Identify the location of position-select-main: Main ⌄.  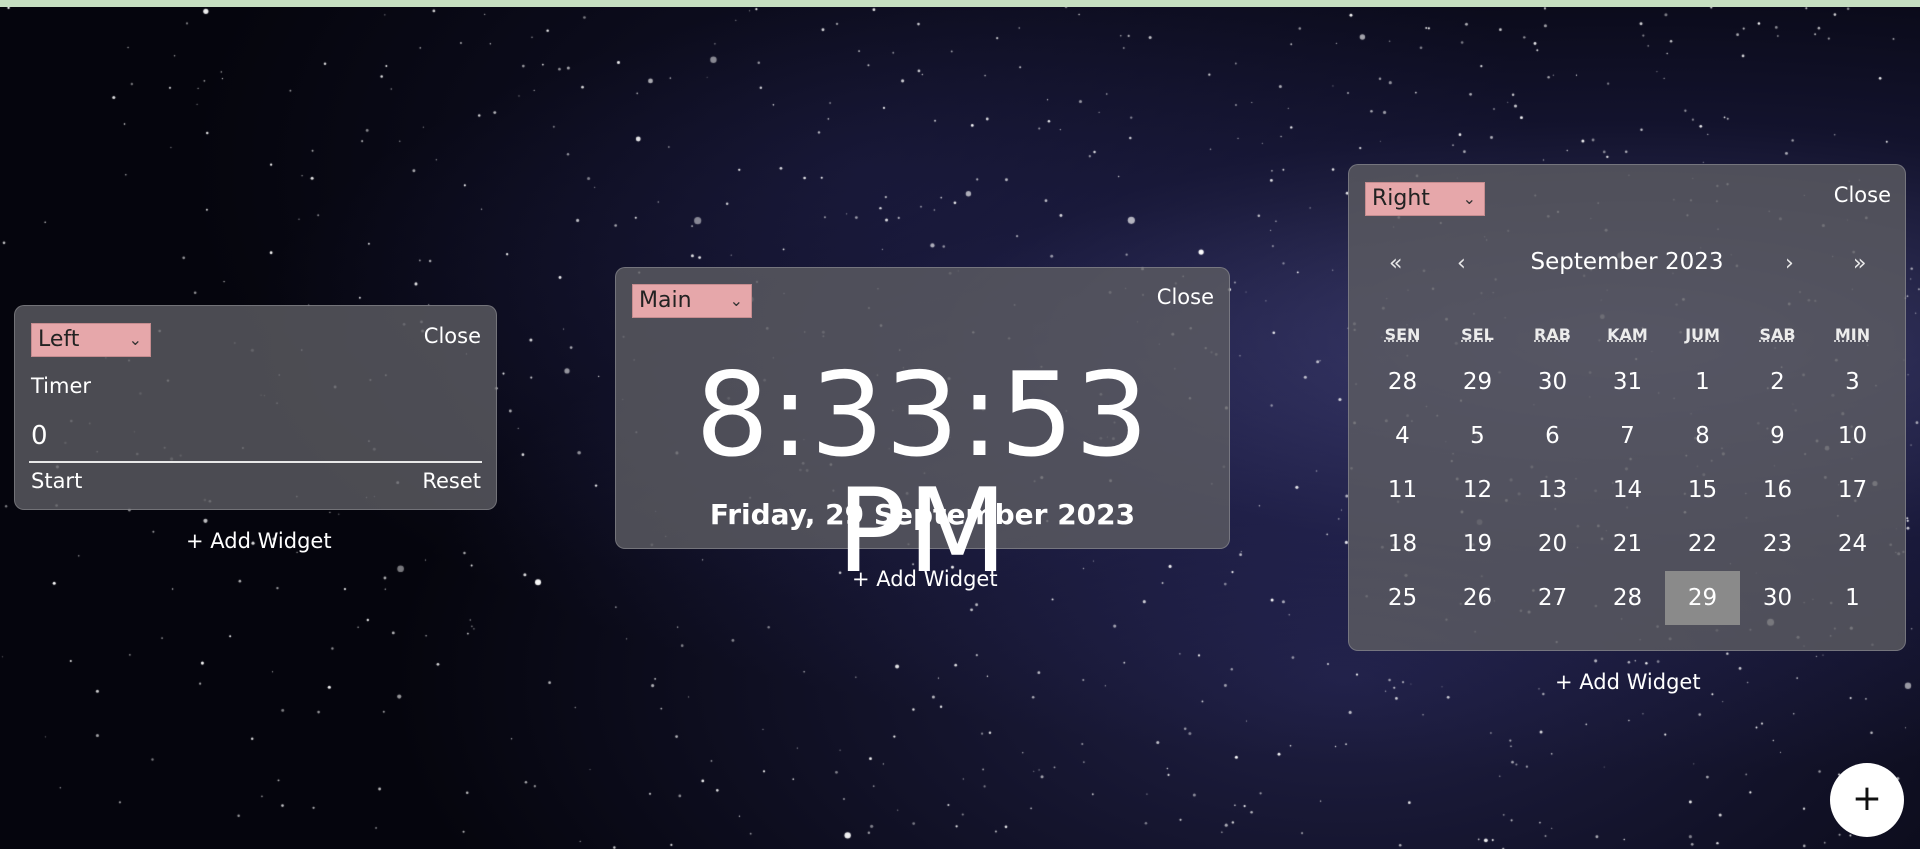
(692, 301).